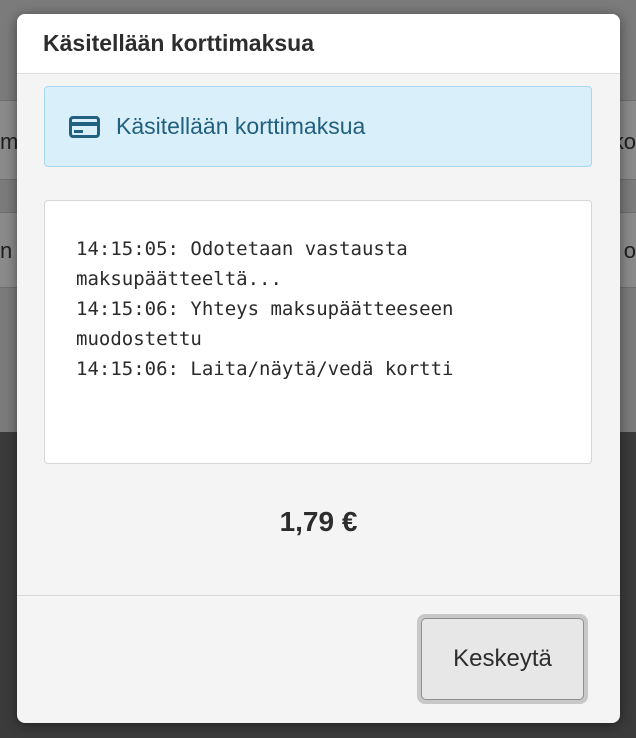  What do you see at coordinates (241, 126) in the screenshot?
I see `alert-text: Käsitellään korttimaksua` at bounding box center [241, 126].